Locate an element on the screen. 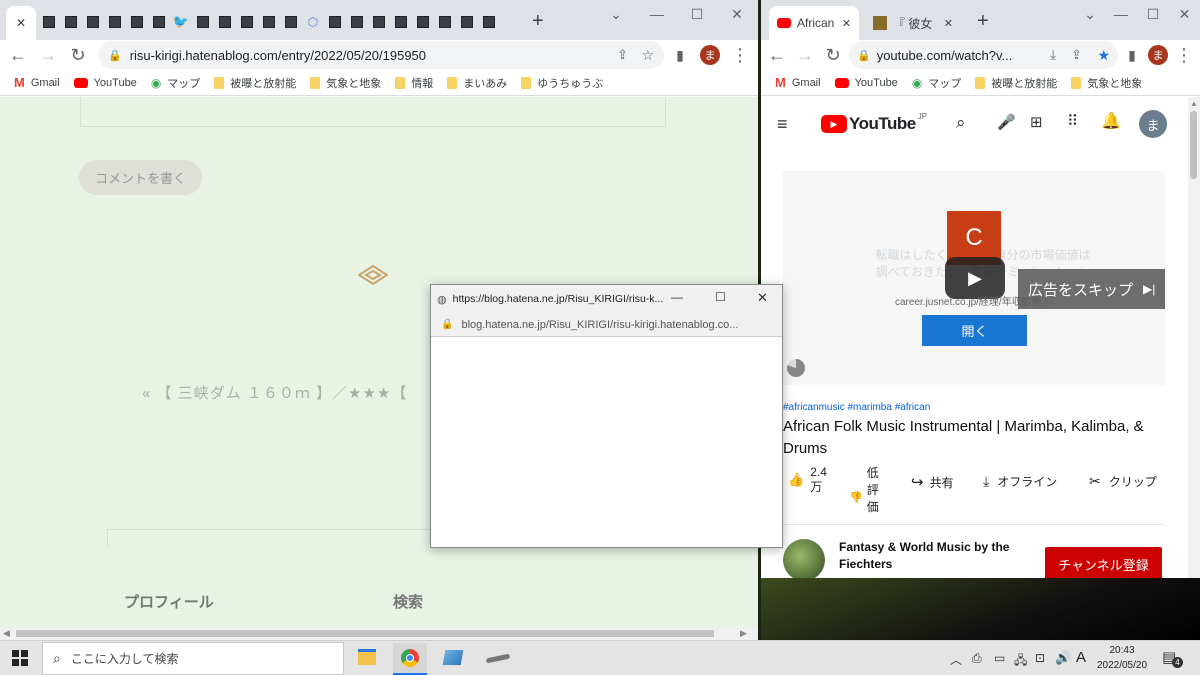 This screenshot has width=1200, height=675. tab-second: 『 彼女 ✕ is located at coordinates (913, 23).